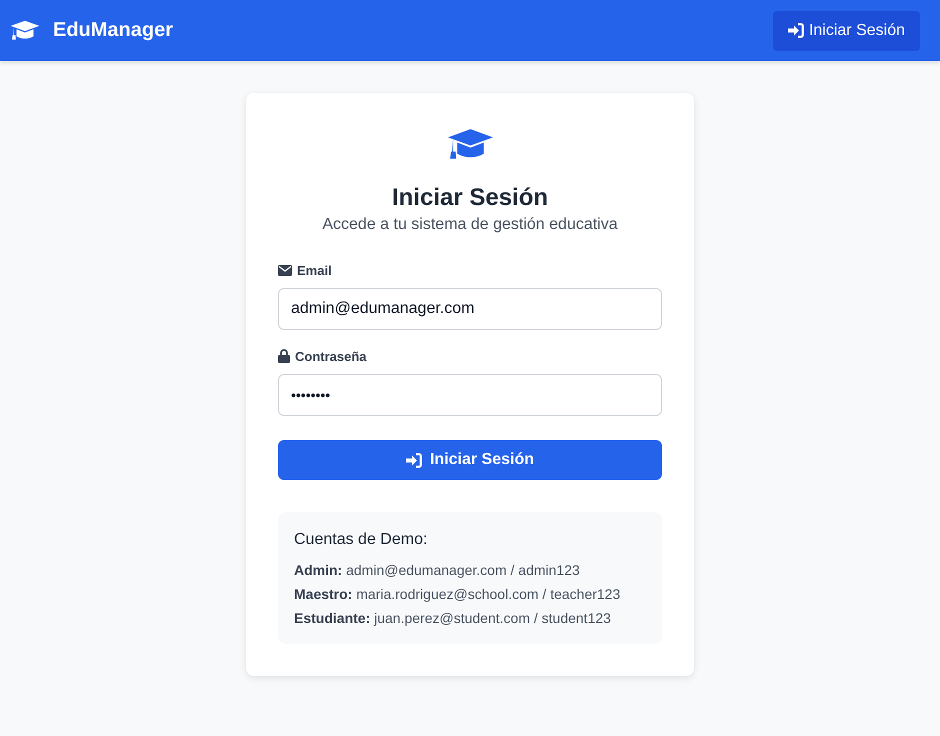 The height and width of the screenshot is (736, 940). Describe the element at coordinates (470, 225) in the screenshot. I see `login-subtitle: Accede a tu sistema de gestión educativa` at that location.